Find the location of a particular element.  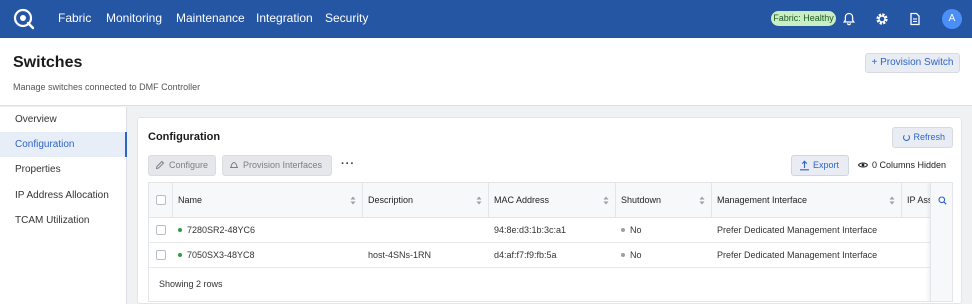

column-label: Shutdown is located at coordinates (641, 200).